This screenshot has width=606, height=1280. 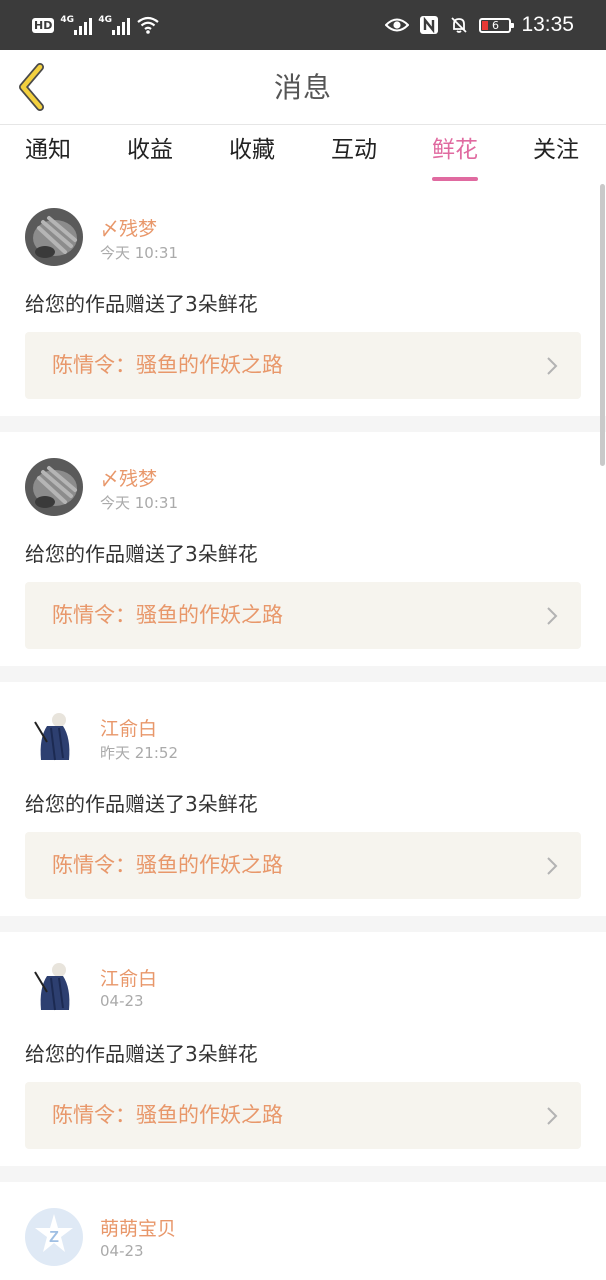 What do you see at coordinates (139, 753) in the screenshot?
I see `timestamp: 昨天 21:52` at bounding box center [139, 753].